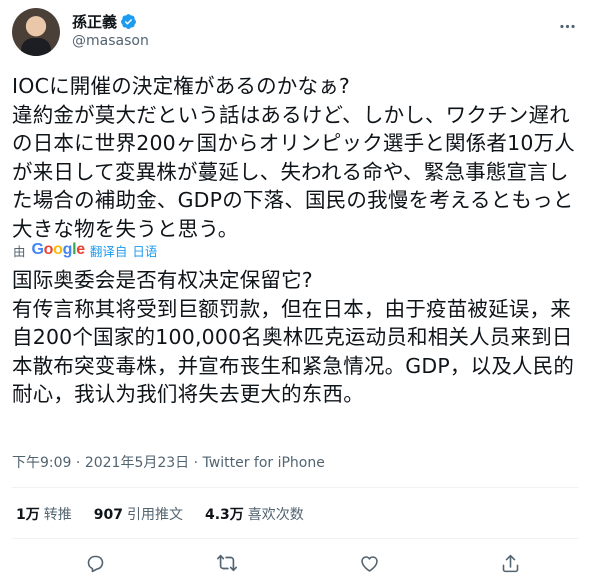  I want to click on tweet-stats: 1万 转推 907 引用推文 4.3万 喜欢次数, so click(171, 514).